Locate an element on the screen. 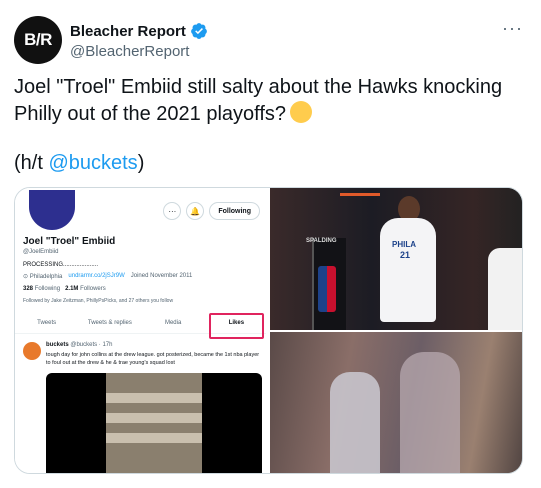 This screenshot has width=541, height=488. author-avatar: B/R is located at coordinates (38, 40).